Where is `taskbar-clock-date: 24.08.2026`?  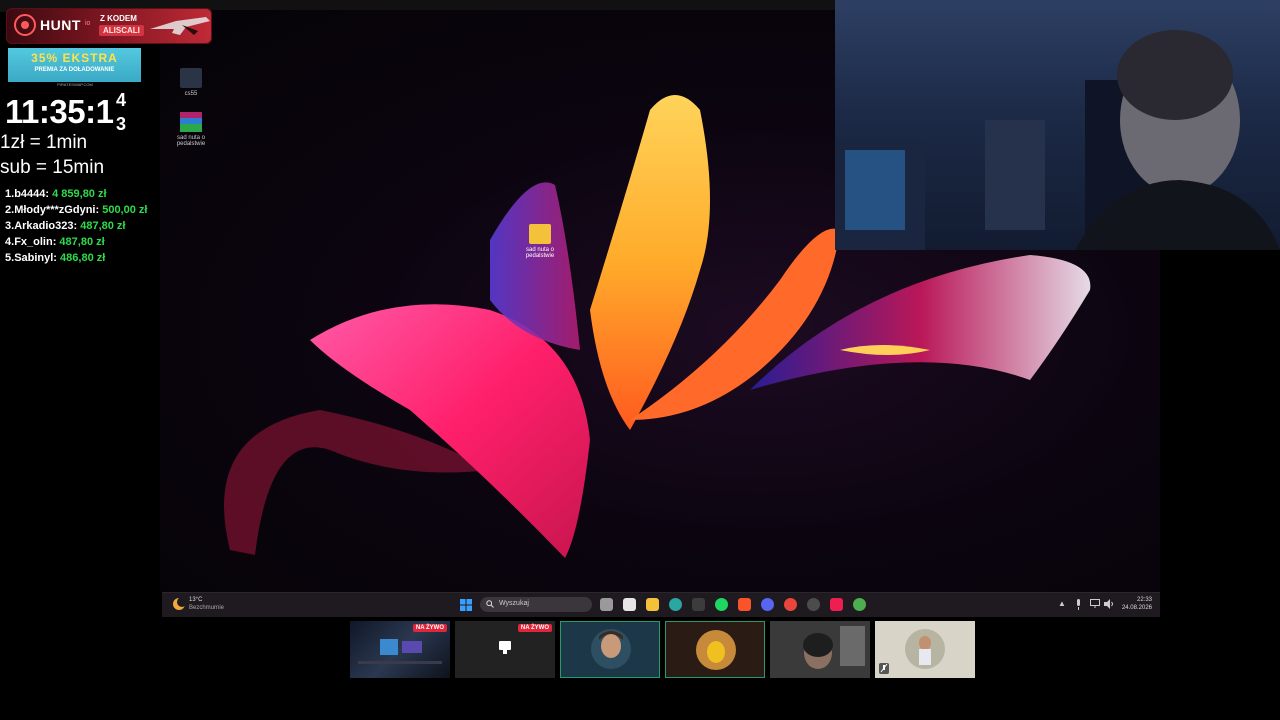
taskbar-clock-date: 24.08.2026 is located at coordinates (1136, 608).